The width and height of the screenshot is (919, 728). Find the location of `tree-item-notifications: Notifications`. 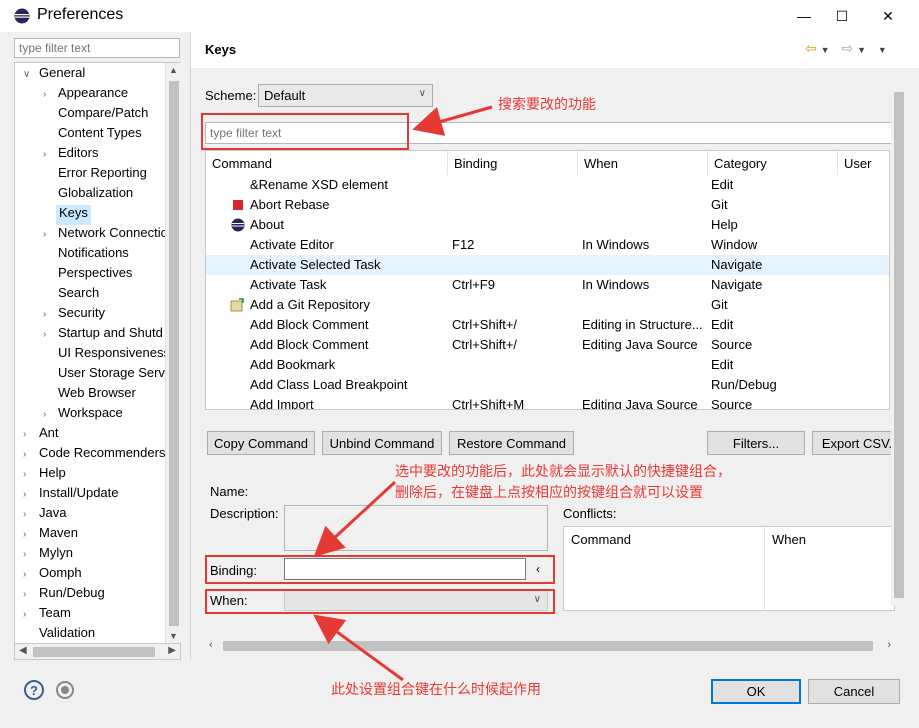

tree-item-notifications: Notifications is located at coordinates (93, 255).